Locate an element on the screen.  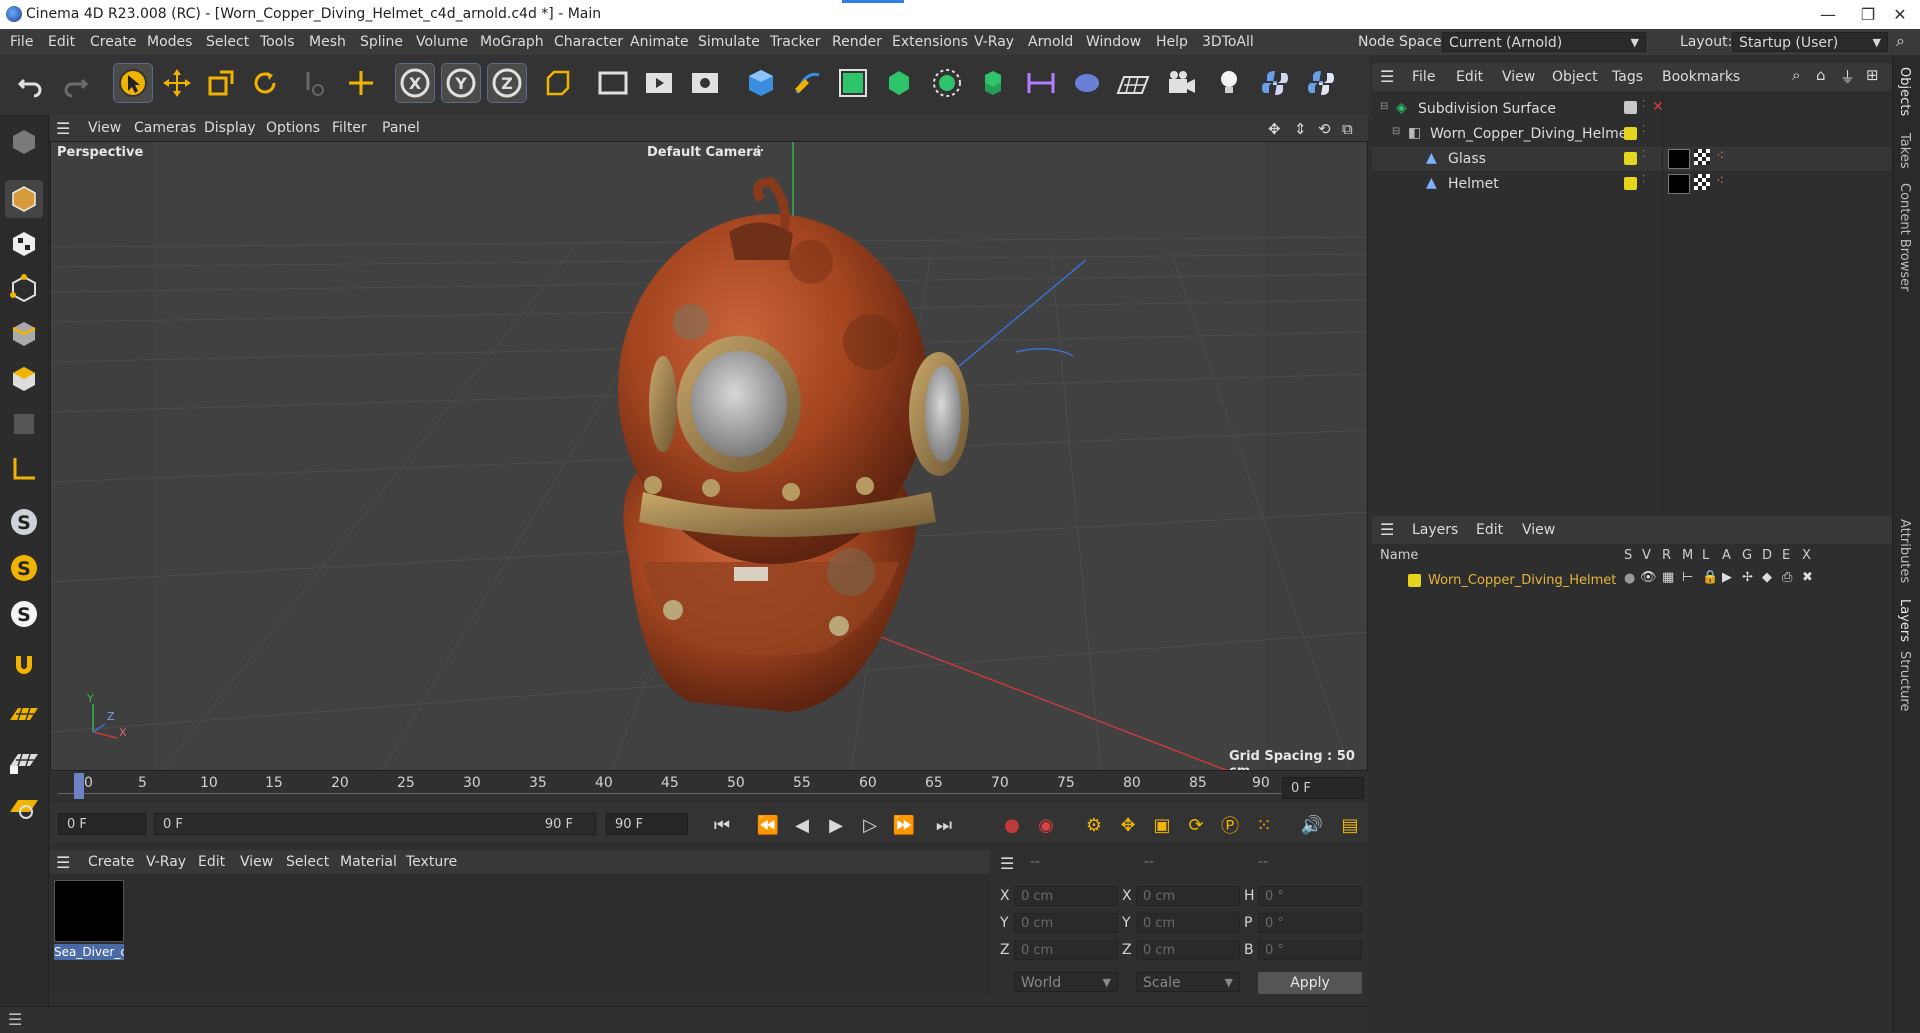
rot-p-field: 0 ° is located at coordinates (1310, 923).